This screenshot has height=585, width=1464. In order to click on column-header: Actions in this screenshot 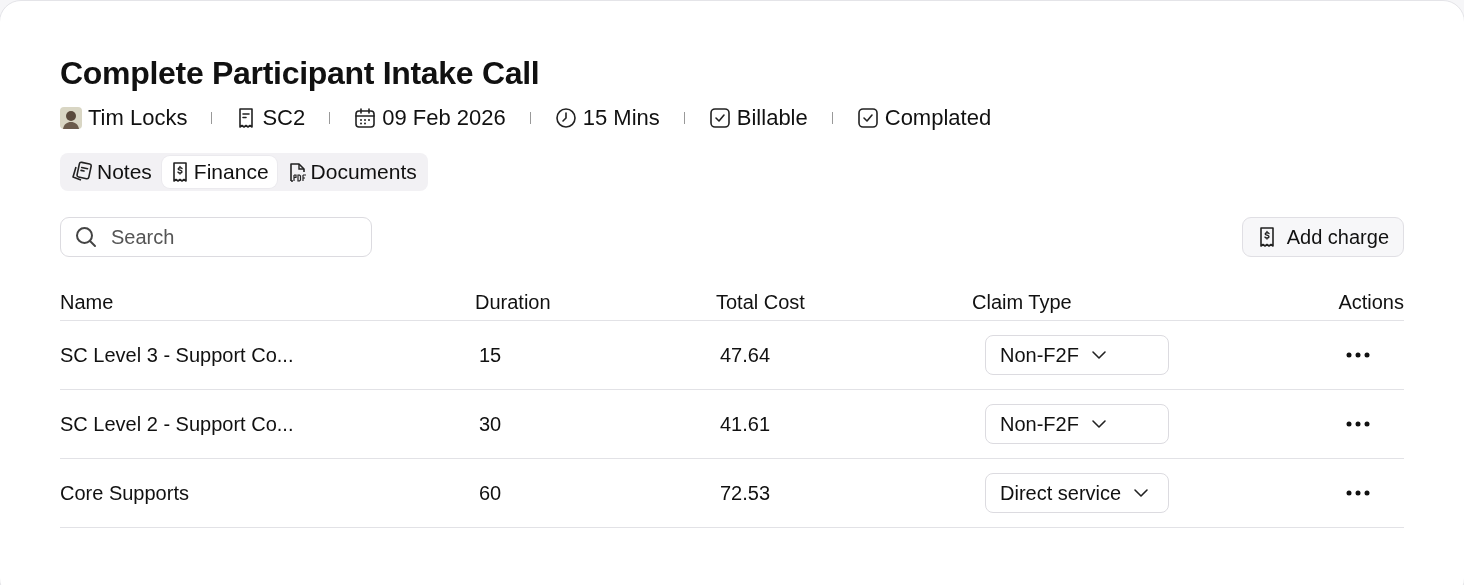, I will do `click(1371, 302)`.